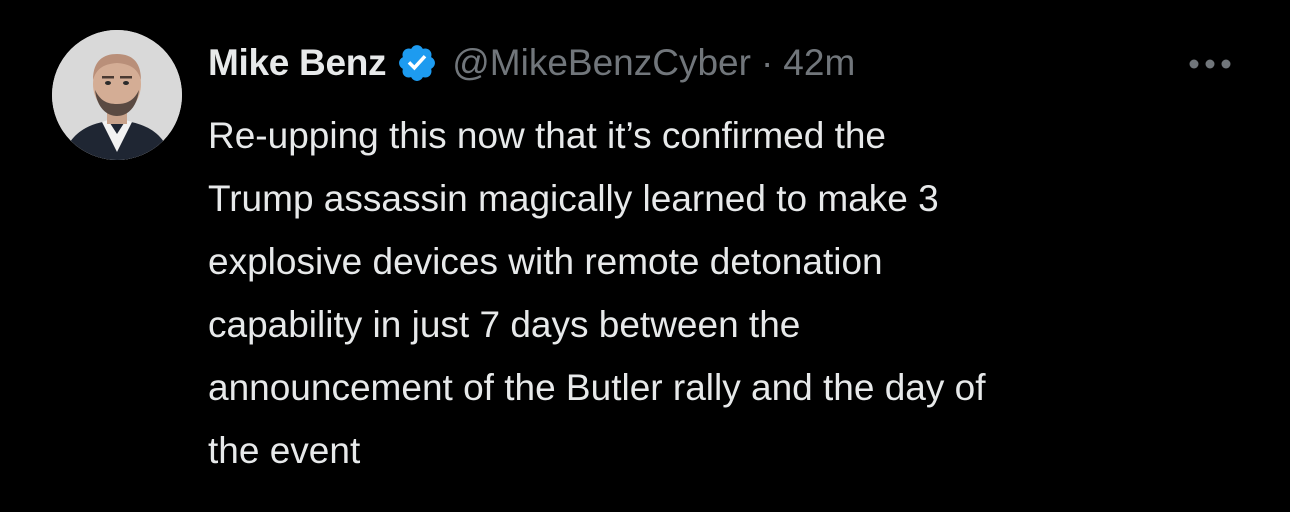 This screenshot has width=1290, height=512. I want to click on author-avatar, so click(117, 95).